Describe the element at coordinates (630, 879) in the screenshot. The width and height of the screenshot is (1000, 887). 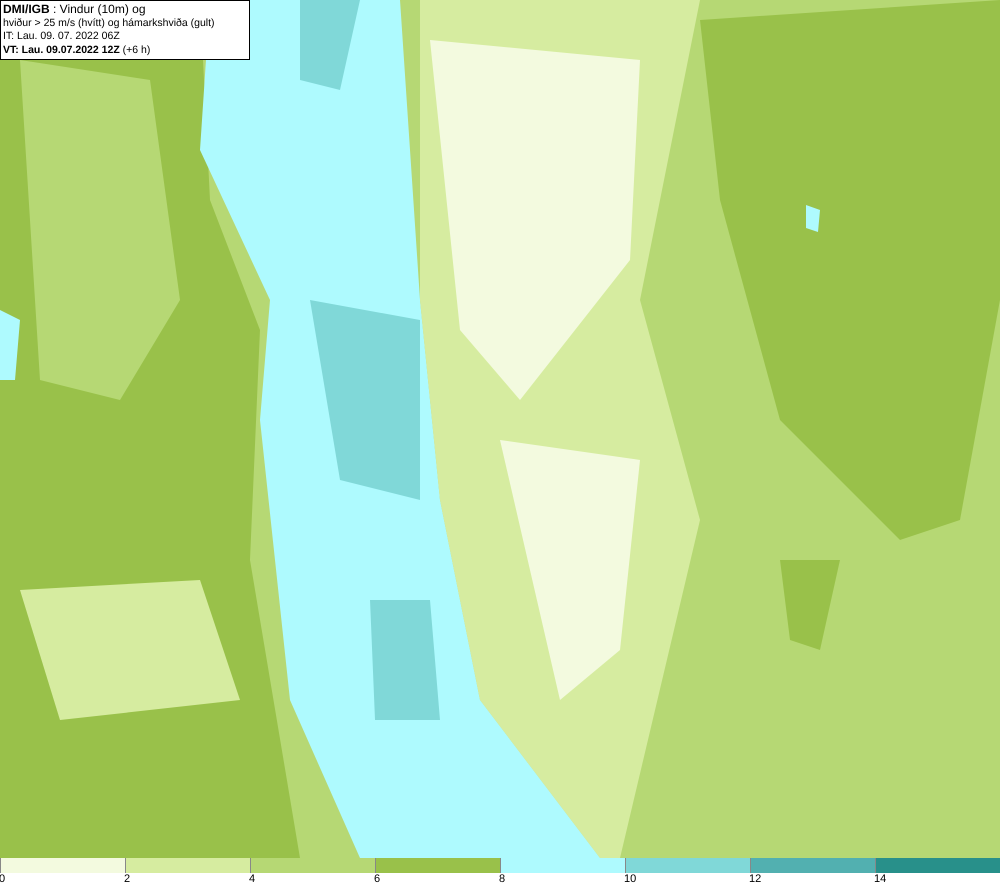
I see `scale-label: 10` at that location.